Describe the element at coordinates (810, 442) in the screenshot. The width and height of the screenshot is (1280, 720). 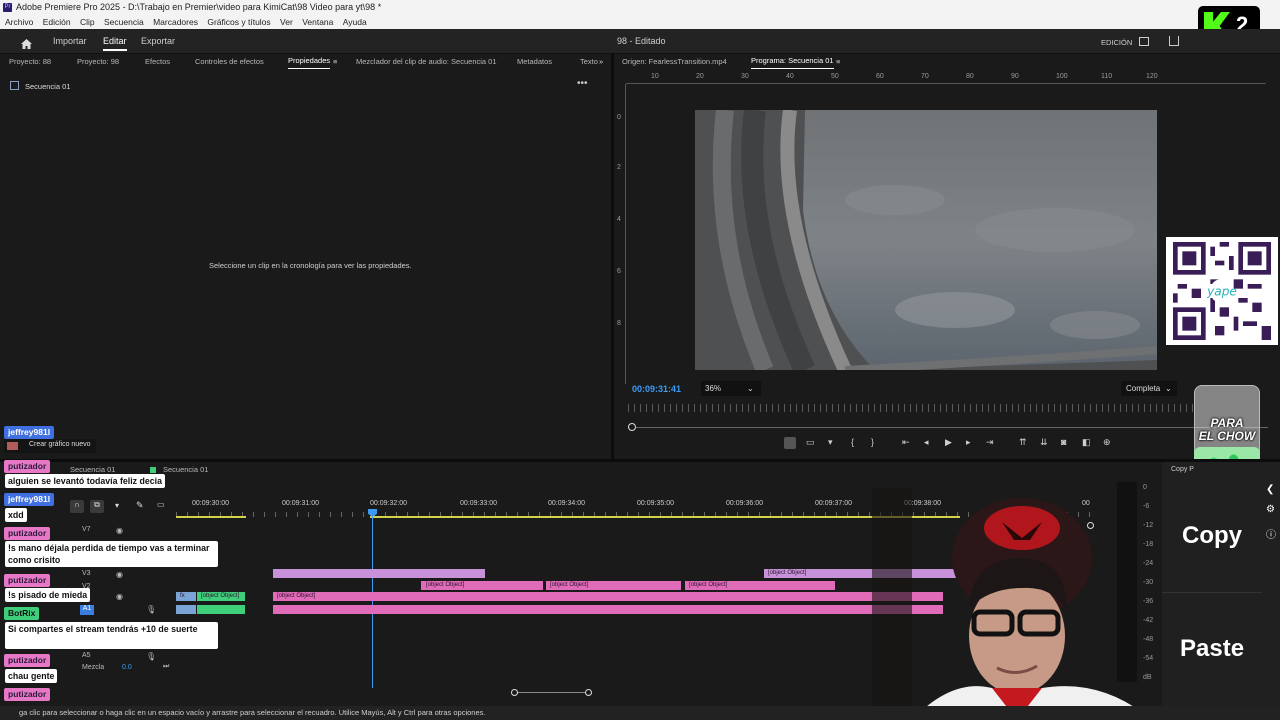
I see `safe-margins-icon: ▭` at that location.